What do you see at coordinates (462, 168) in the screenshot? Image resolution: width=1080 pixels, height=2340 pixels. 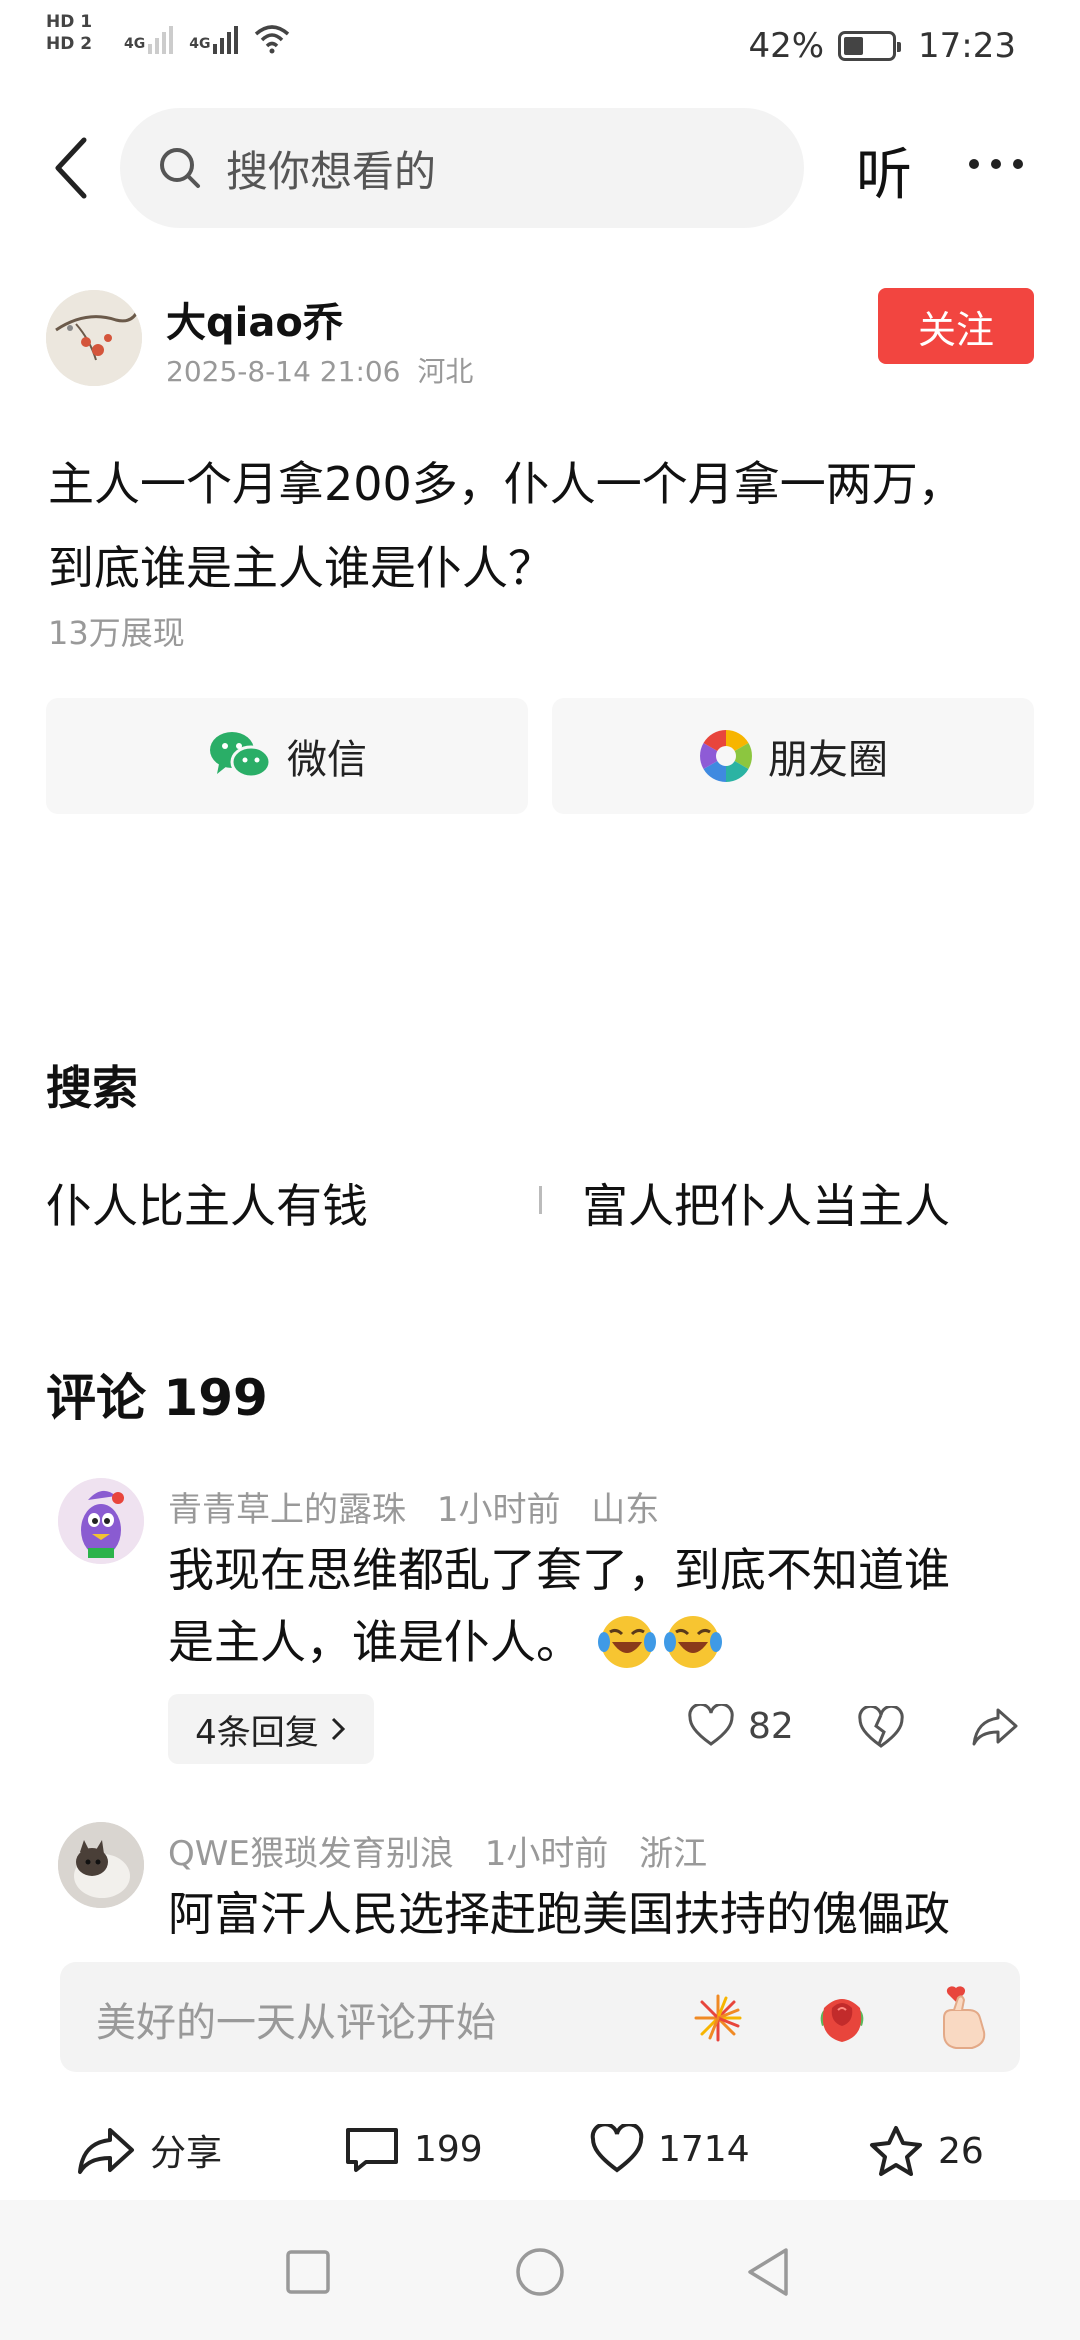 I see `search-input: 搜你想看的` at bounding box center [462, 168].